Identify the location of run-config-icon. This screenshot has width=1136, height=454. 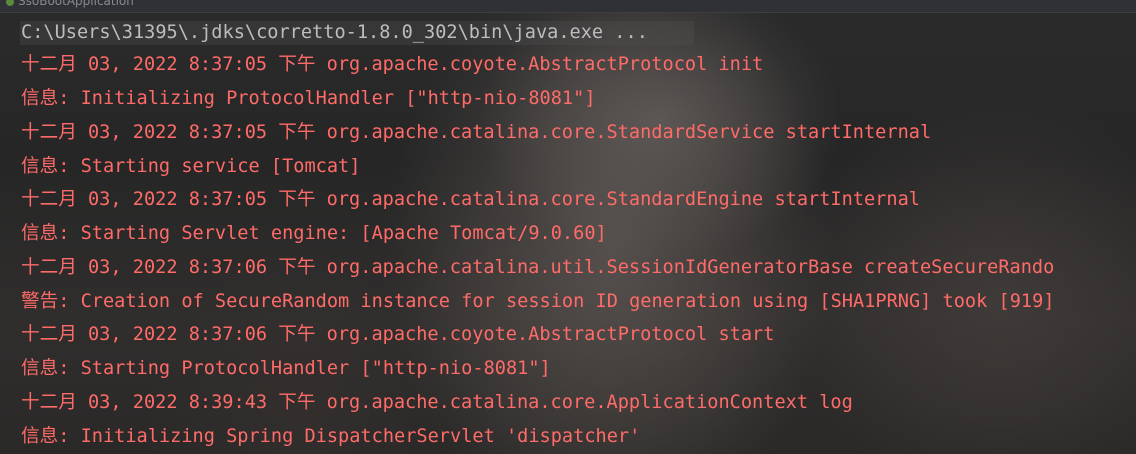
(10, 3).